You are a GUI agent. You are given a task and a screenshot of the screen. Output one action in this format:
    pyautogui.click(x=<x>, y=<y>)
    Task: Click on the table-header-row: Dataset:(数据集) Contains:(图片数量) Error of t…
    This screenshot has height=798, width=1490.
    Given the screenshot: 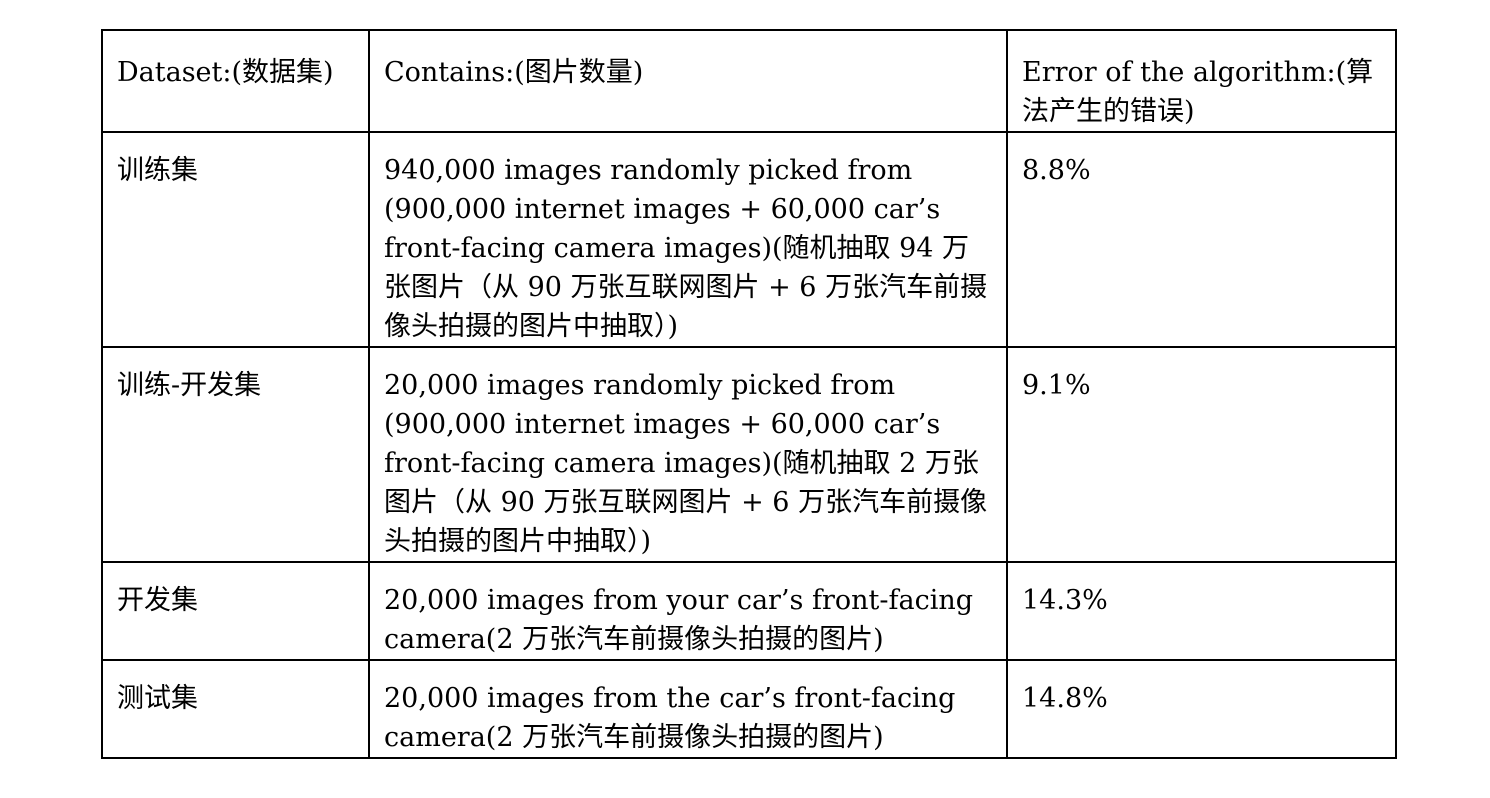 What is the action you would take?
    pyautogui.click(x=749, y=81)
    